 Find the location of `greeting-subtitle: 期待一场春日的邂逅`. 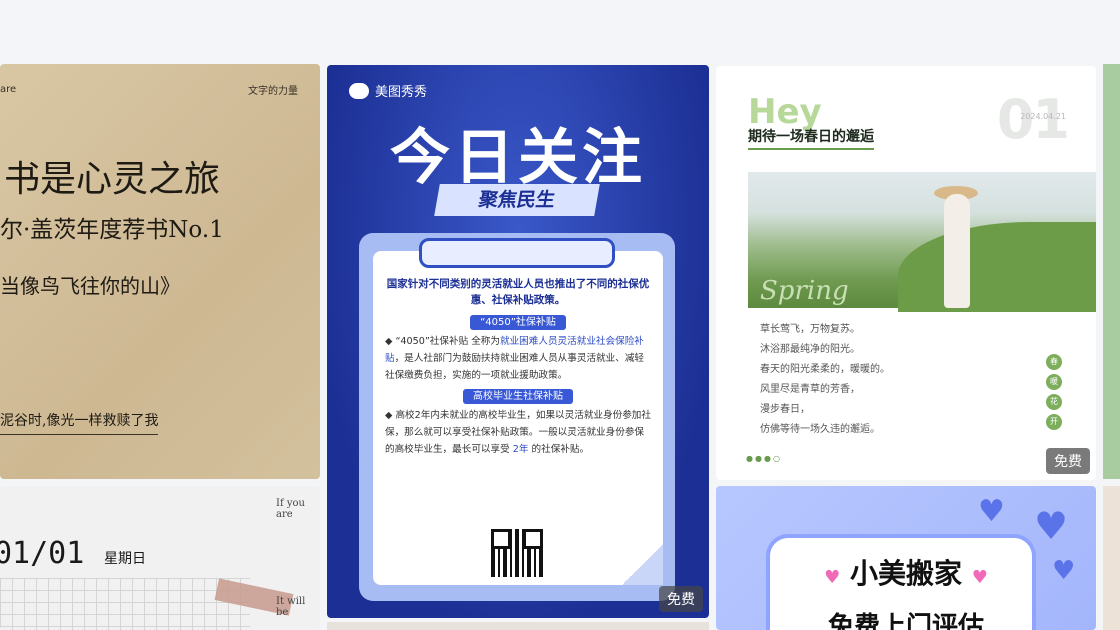

greeting-subtitle: 期待一场春日的邂逅 is located at coordinates (811, 138).